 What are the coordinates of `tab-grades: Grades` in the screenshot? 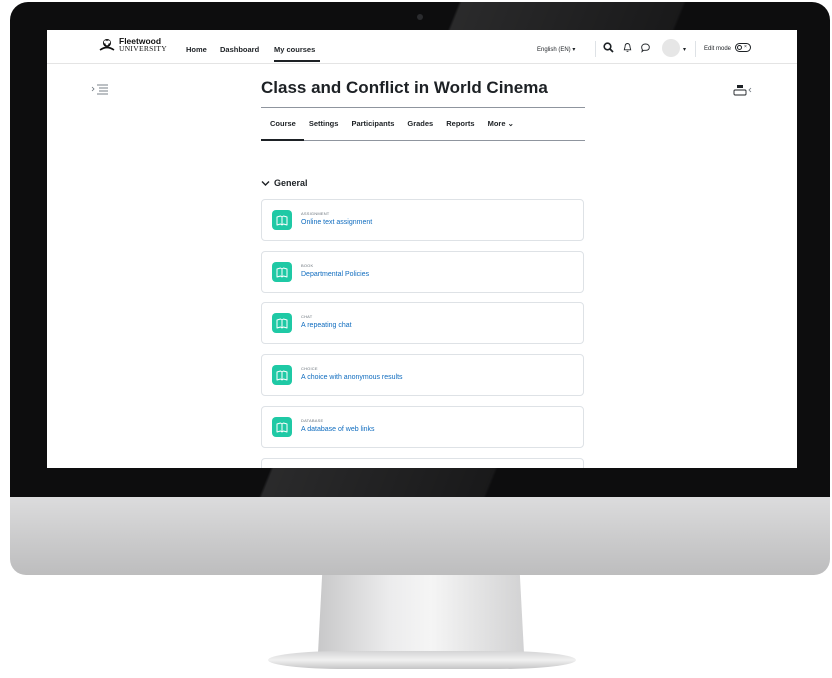 It's located at (420, 123).